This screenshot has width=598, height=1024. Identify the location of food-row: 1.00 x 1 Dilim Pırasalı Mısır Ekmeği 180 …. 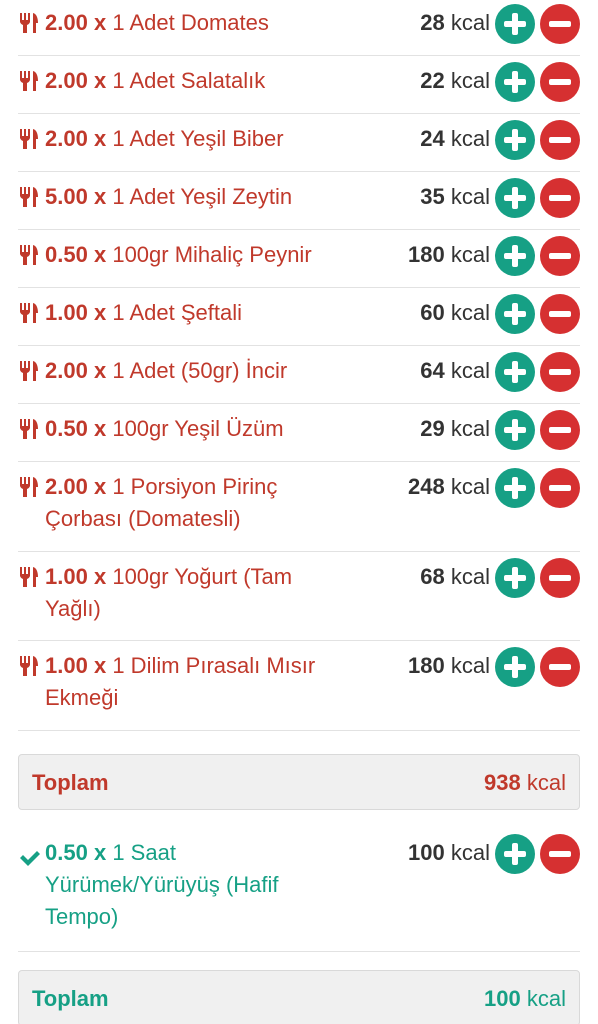
(299, 686).